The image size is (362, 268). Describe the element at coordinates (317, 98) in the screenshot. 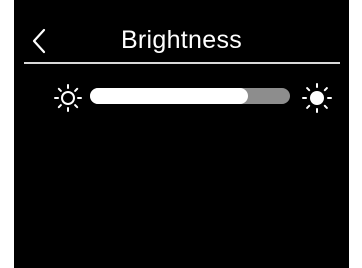

I see `sun-filled-icon` at that location.